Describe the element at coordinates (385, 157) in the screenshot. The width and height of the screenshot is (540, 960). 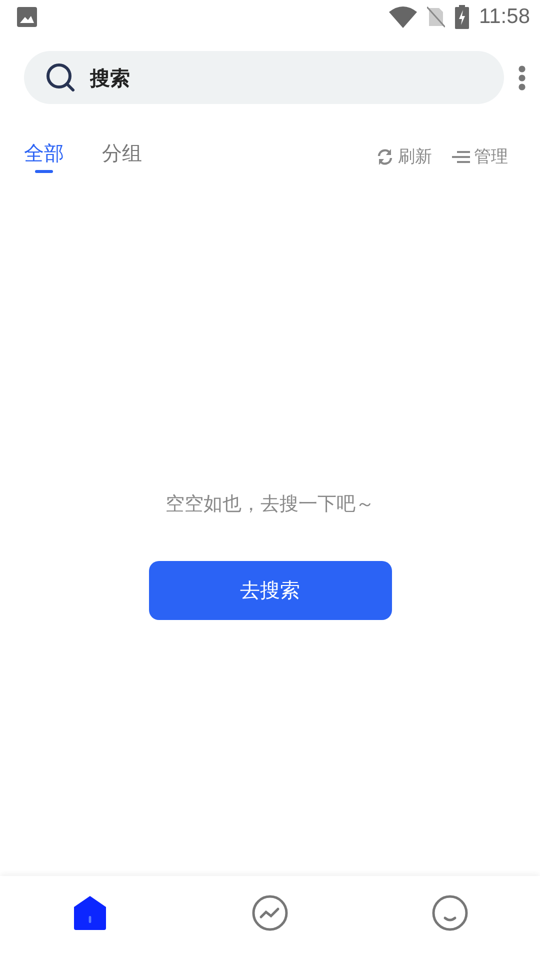
I see `refresh-icon` at that location.